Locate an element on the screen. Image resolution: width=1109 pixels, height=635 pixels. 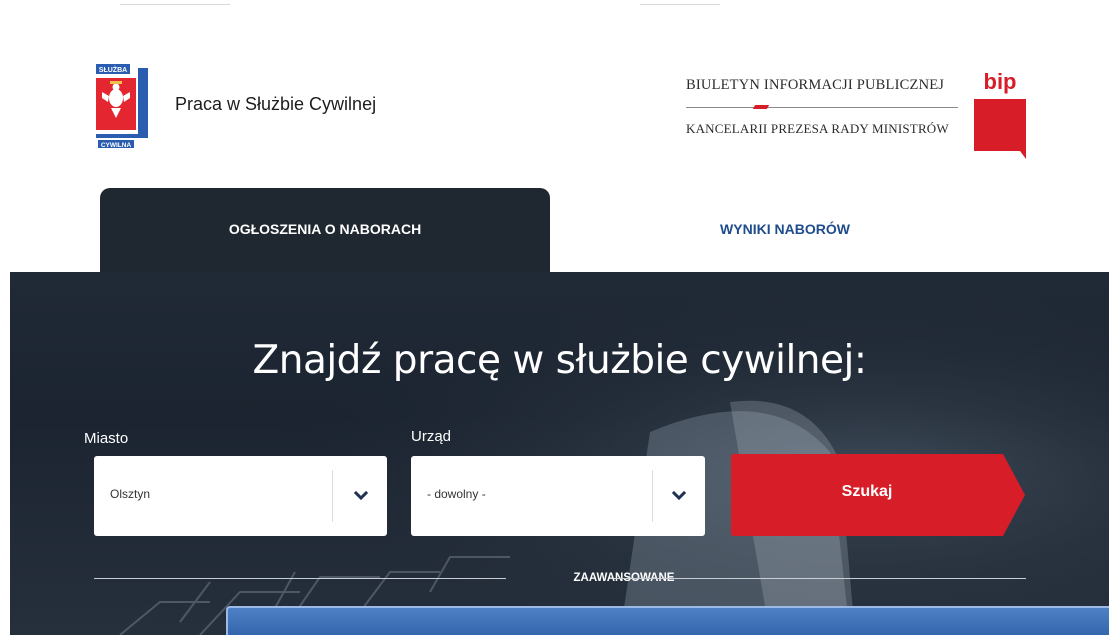
search-button: Szukaj is located at coordinates (878, 495).